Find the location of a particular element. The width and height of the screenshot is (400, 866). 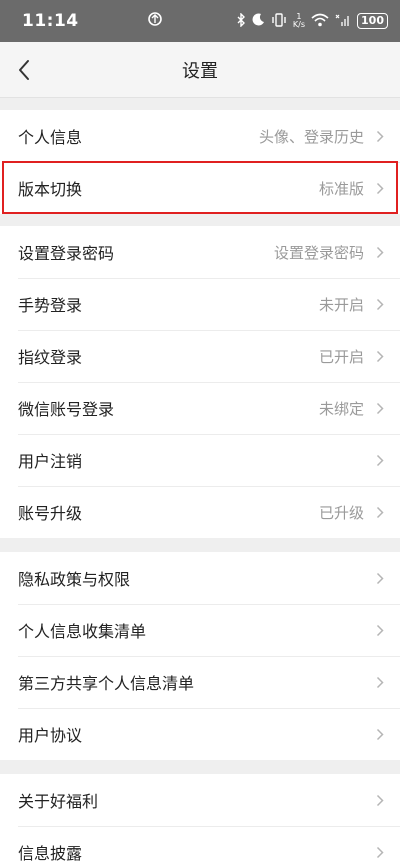

page-title: 设置 is located at coordinates (200, 71).